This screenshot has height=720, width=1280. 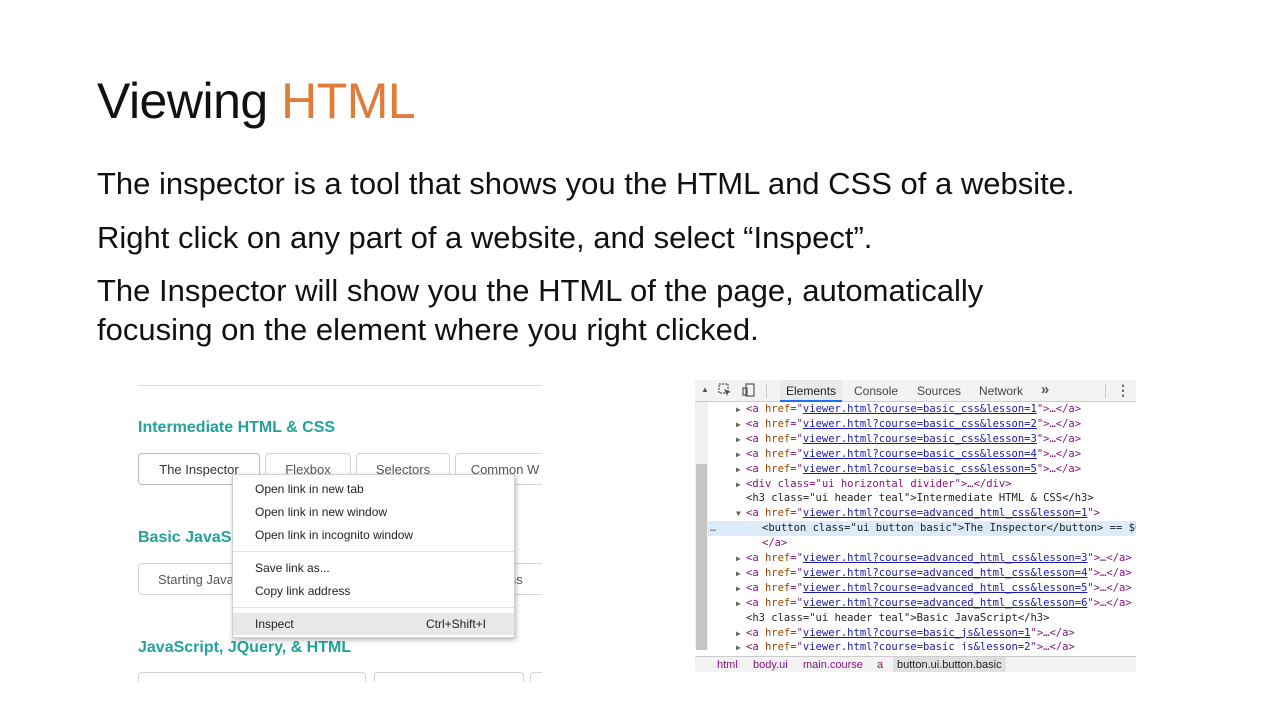 What do you see at coordinates (701, 557) in the screenshot?
I see `scrollbar-thumb` at bounding box center [701, 557].